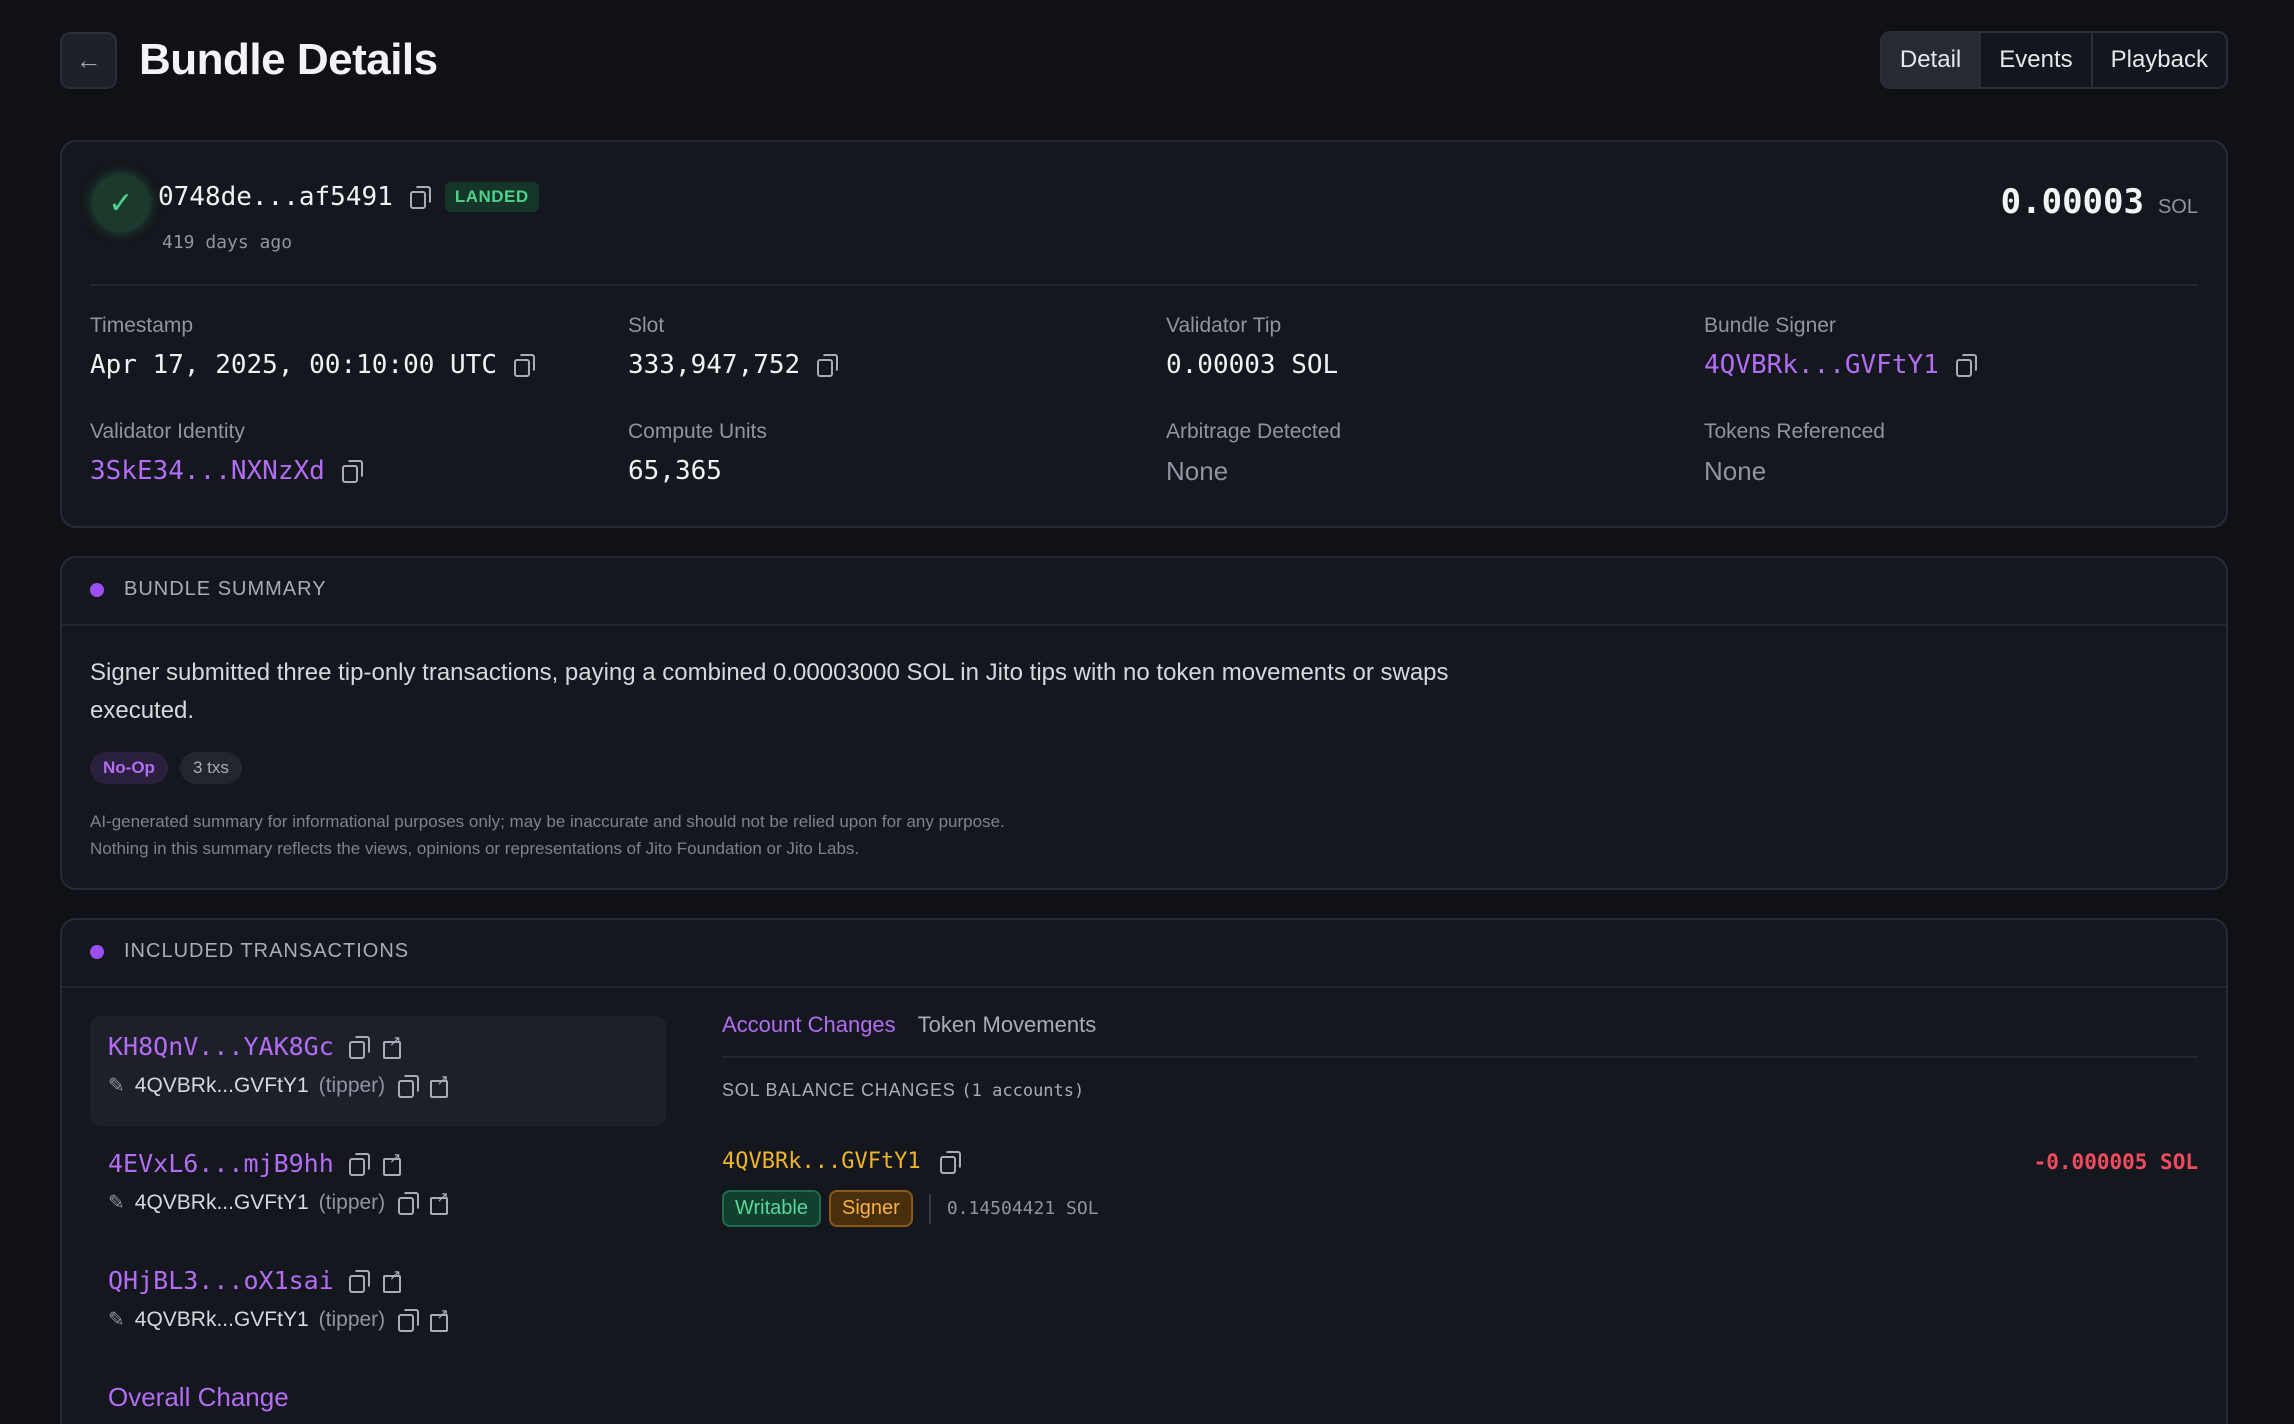 The width and height of the screenshot is (2294, 1424). What do you see at coordinates (1770, 325) in the screenshot?
I see `field-label: Bundle Signer` at bounding box center [1770, 325].